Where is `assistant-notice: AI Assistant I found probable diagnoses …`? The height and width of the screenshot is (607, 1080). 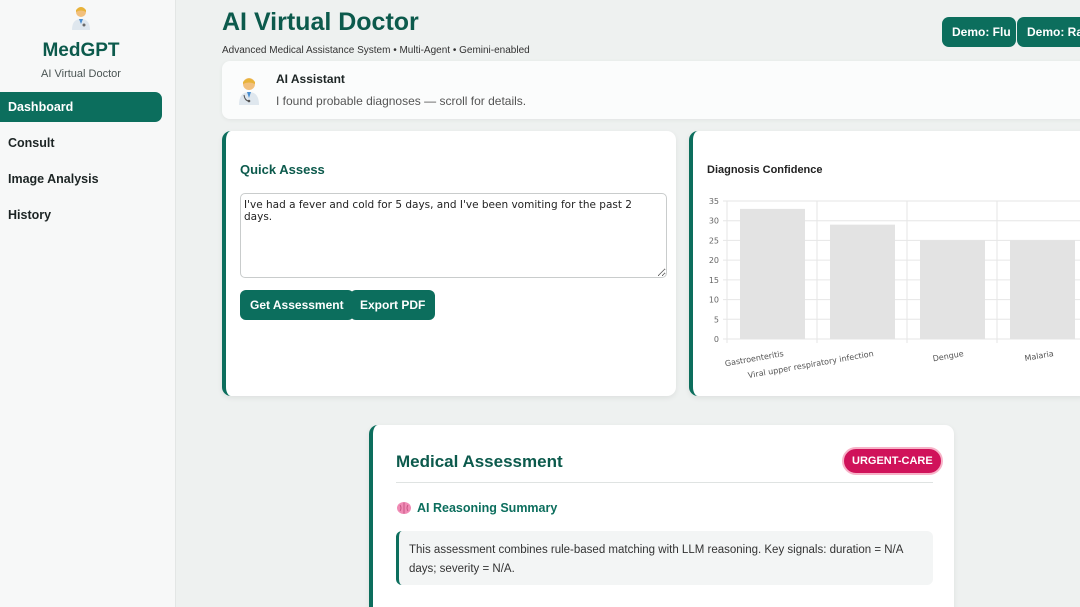 assistant-notice: AI Assistant I found probable diagnoses … is located at coordinates (651, 90).